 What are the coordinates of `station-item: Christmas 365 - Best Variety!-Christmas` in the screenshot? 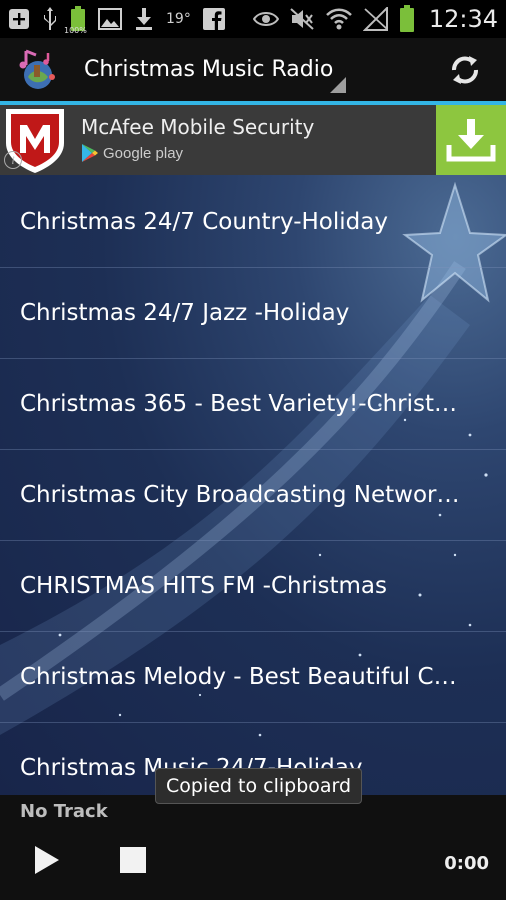 It's located at (253, 404).